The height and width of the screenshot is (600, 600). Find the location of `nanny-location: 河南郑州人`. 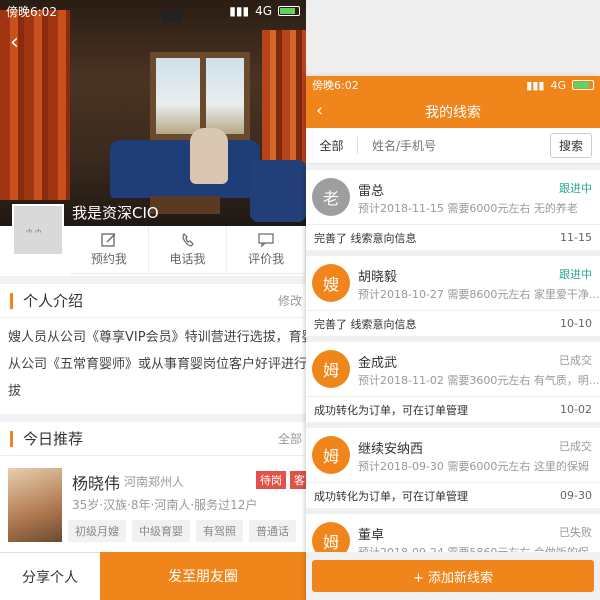

nanny-location: 河南郑州人 is located at coordinates (154, 482).